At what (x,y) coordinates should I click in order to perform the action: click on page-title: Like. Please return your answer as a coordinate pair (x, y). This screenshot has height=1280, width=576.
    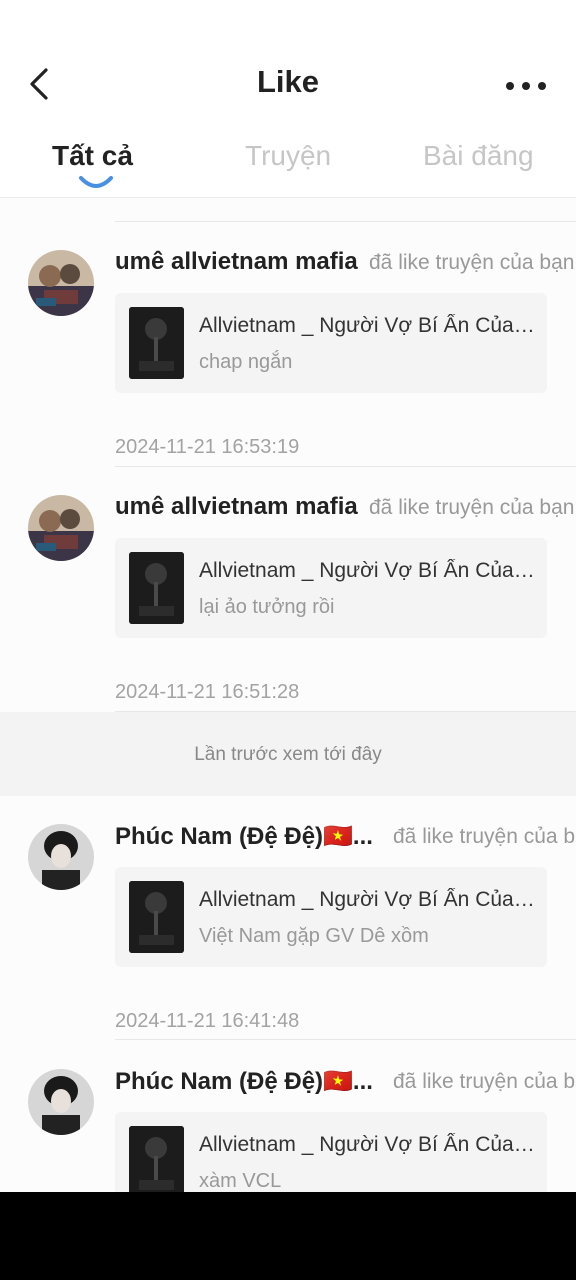
    Looking at the image, I should click on (288, 81).